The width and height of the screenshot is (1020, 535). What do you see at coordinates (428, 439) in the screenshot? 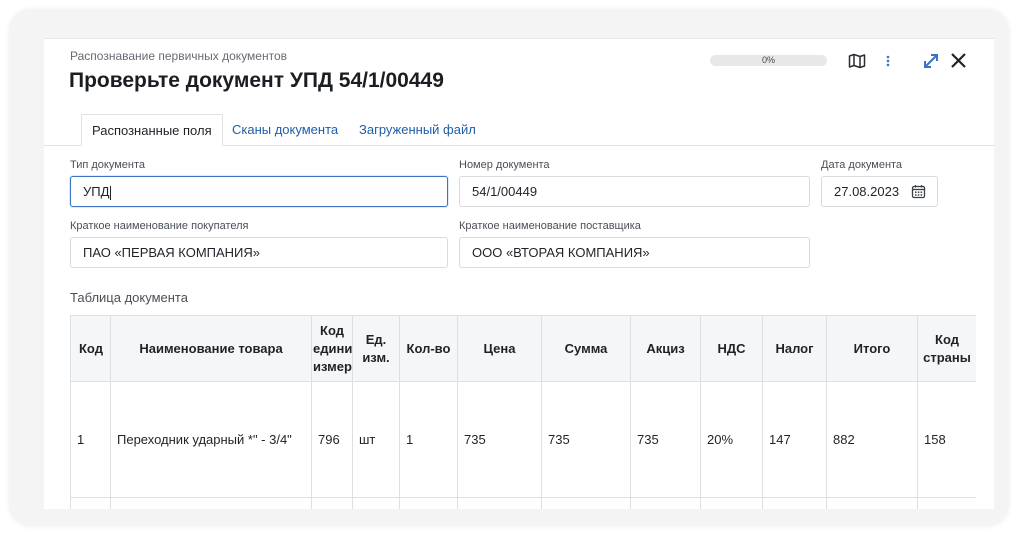
I see `cell-quantity: 1` at bounding box center [428, 439].